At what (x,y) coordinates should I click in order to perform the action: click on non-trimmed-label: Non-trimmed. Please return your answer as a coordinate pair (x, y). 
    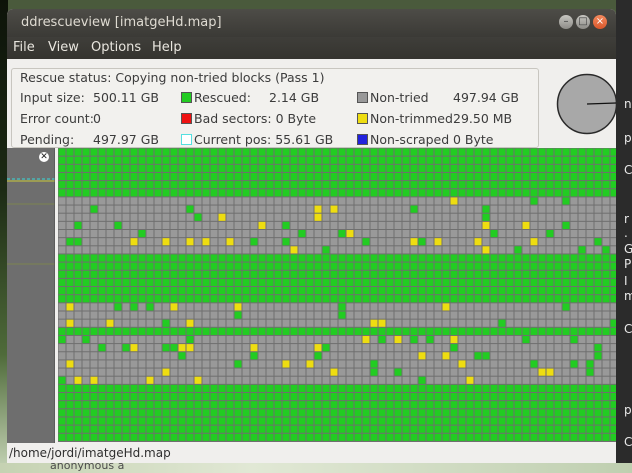
    Looking at the image, I should click on (411, 118).